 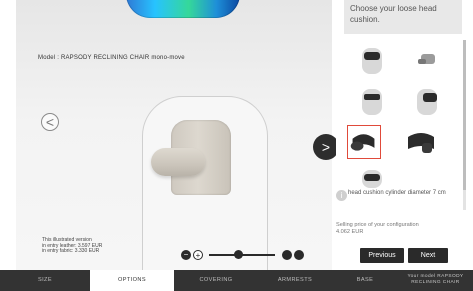 What do you see at coordinates (341, 195) in the screenshot?
I see `info-icon: i` at bounding box center [341, 195].